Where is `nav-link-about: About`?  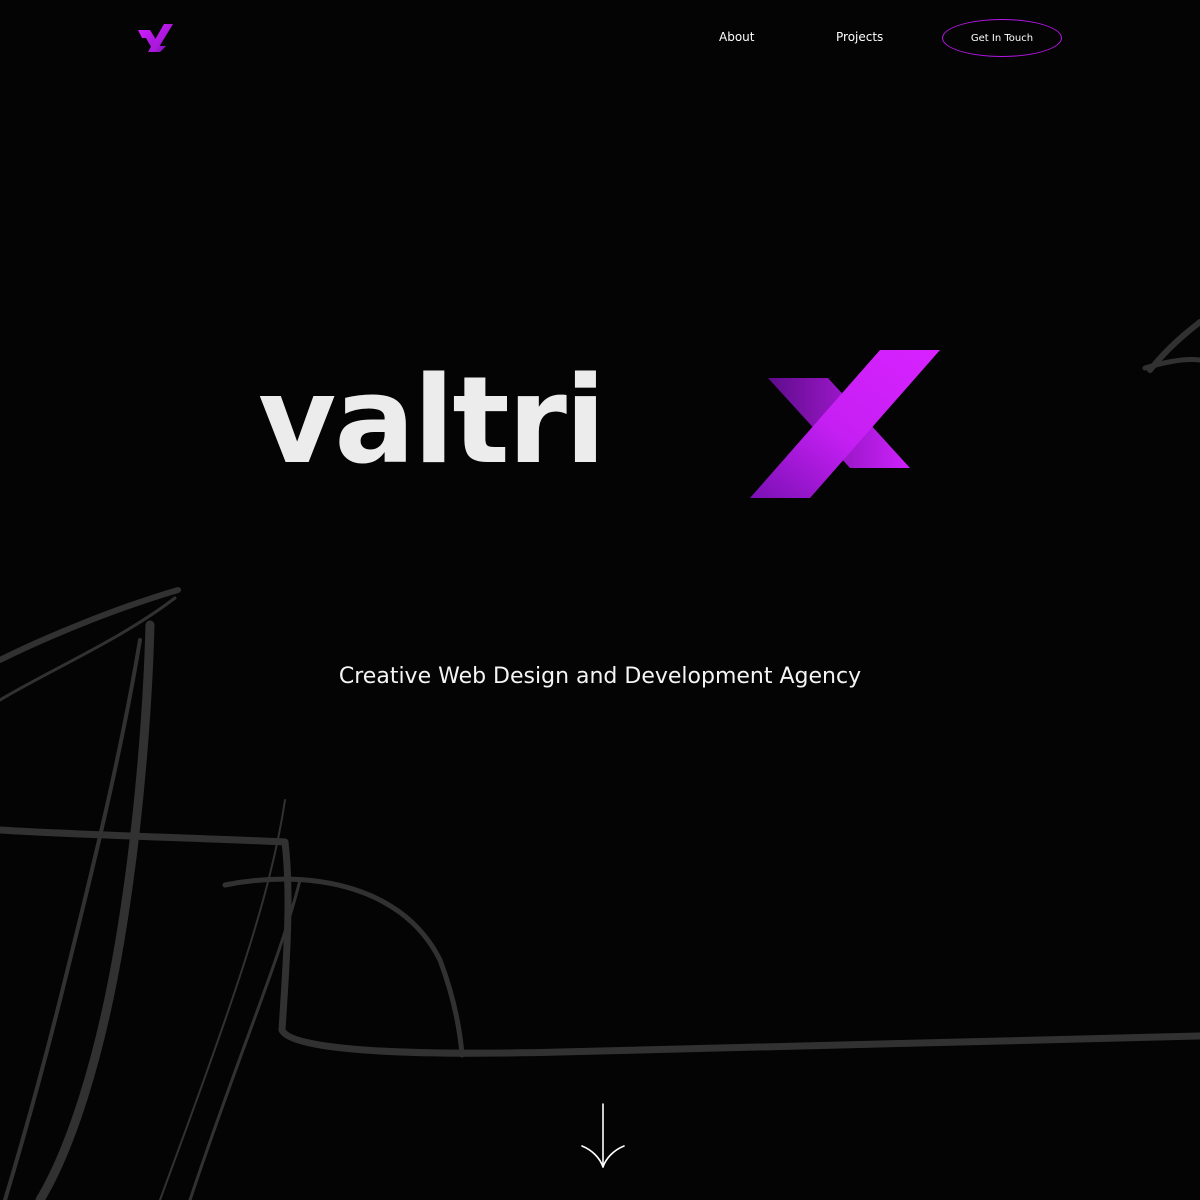
nav-link-about: About is located at coordinates (736, 37).